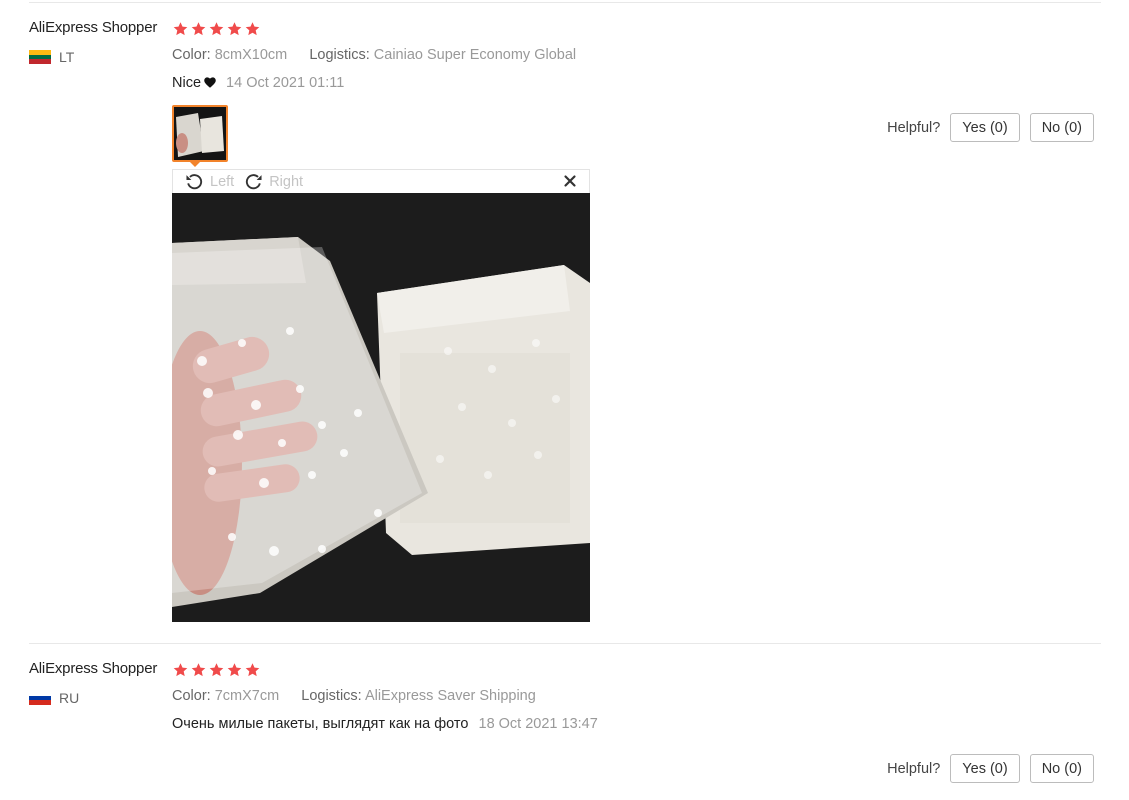  Describe the element at coordinates (195, 164) in the screenshot. I see `thumbnail-pointer` at that location.